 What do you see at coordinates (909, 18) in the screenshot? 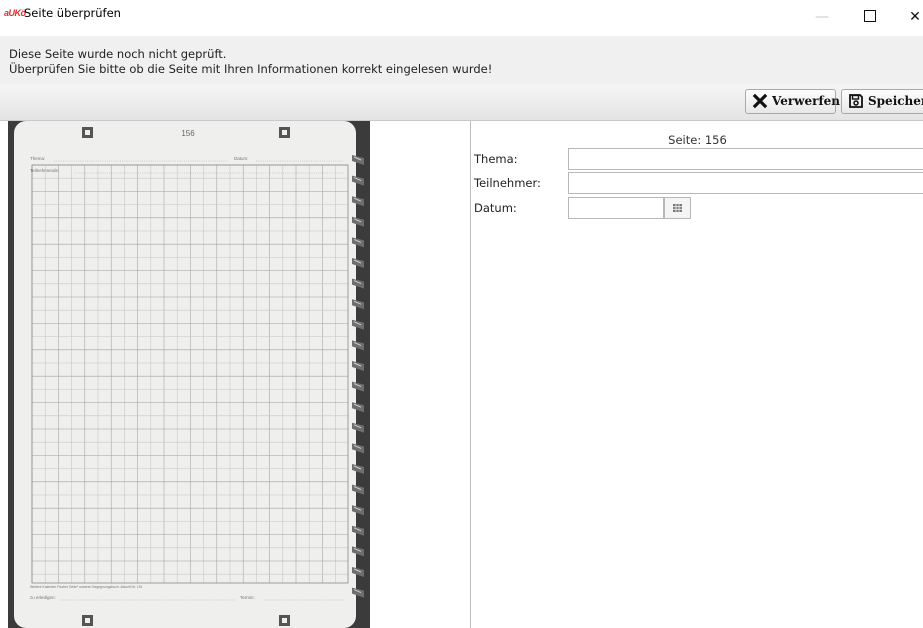
I see `close-button: ✕` at bounding box center [909, 18].